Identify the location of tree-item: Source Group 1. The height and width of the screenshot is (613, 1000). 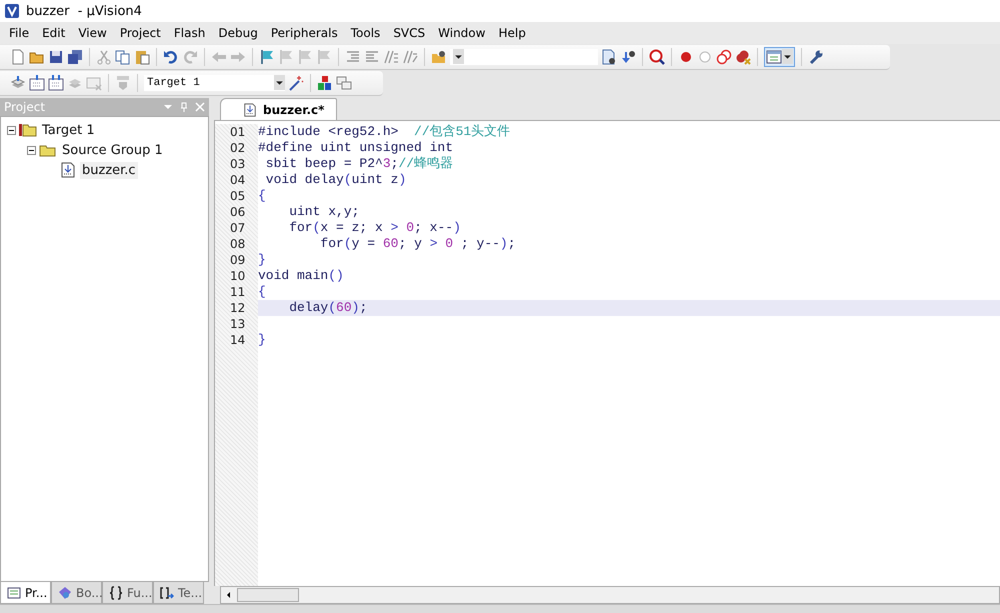
(112, 150).